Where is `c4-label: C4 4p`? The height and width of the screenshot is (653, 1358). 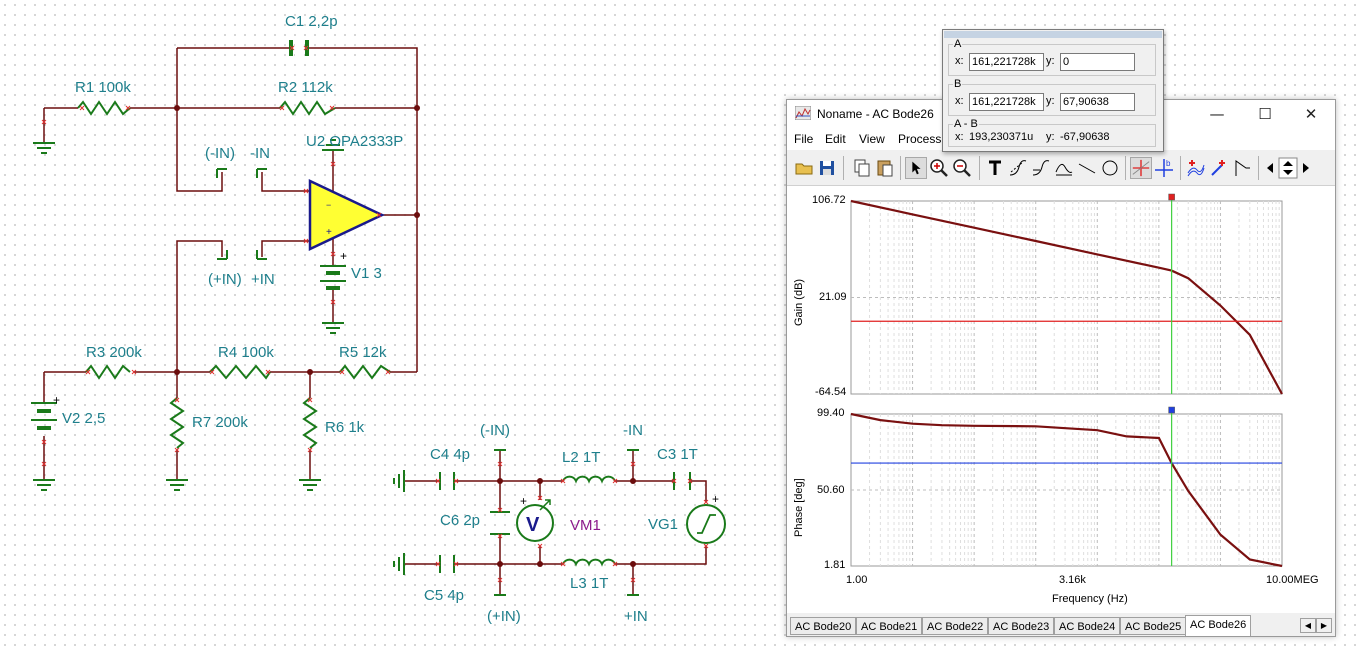
c4-label: C4 4p is located at coordinates (450, 454).